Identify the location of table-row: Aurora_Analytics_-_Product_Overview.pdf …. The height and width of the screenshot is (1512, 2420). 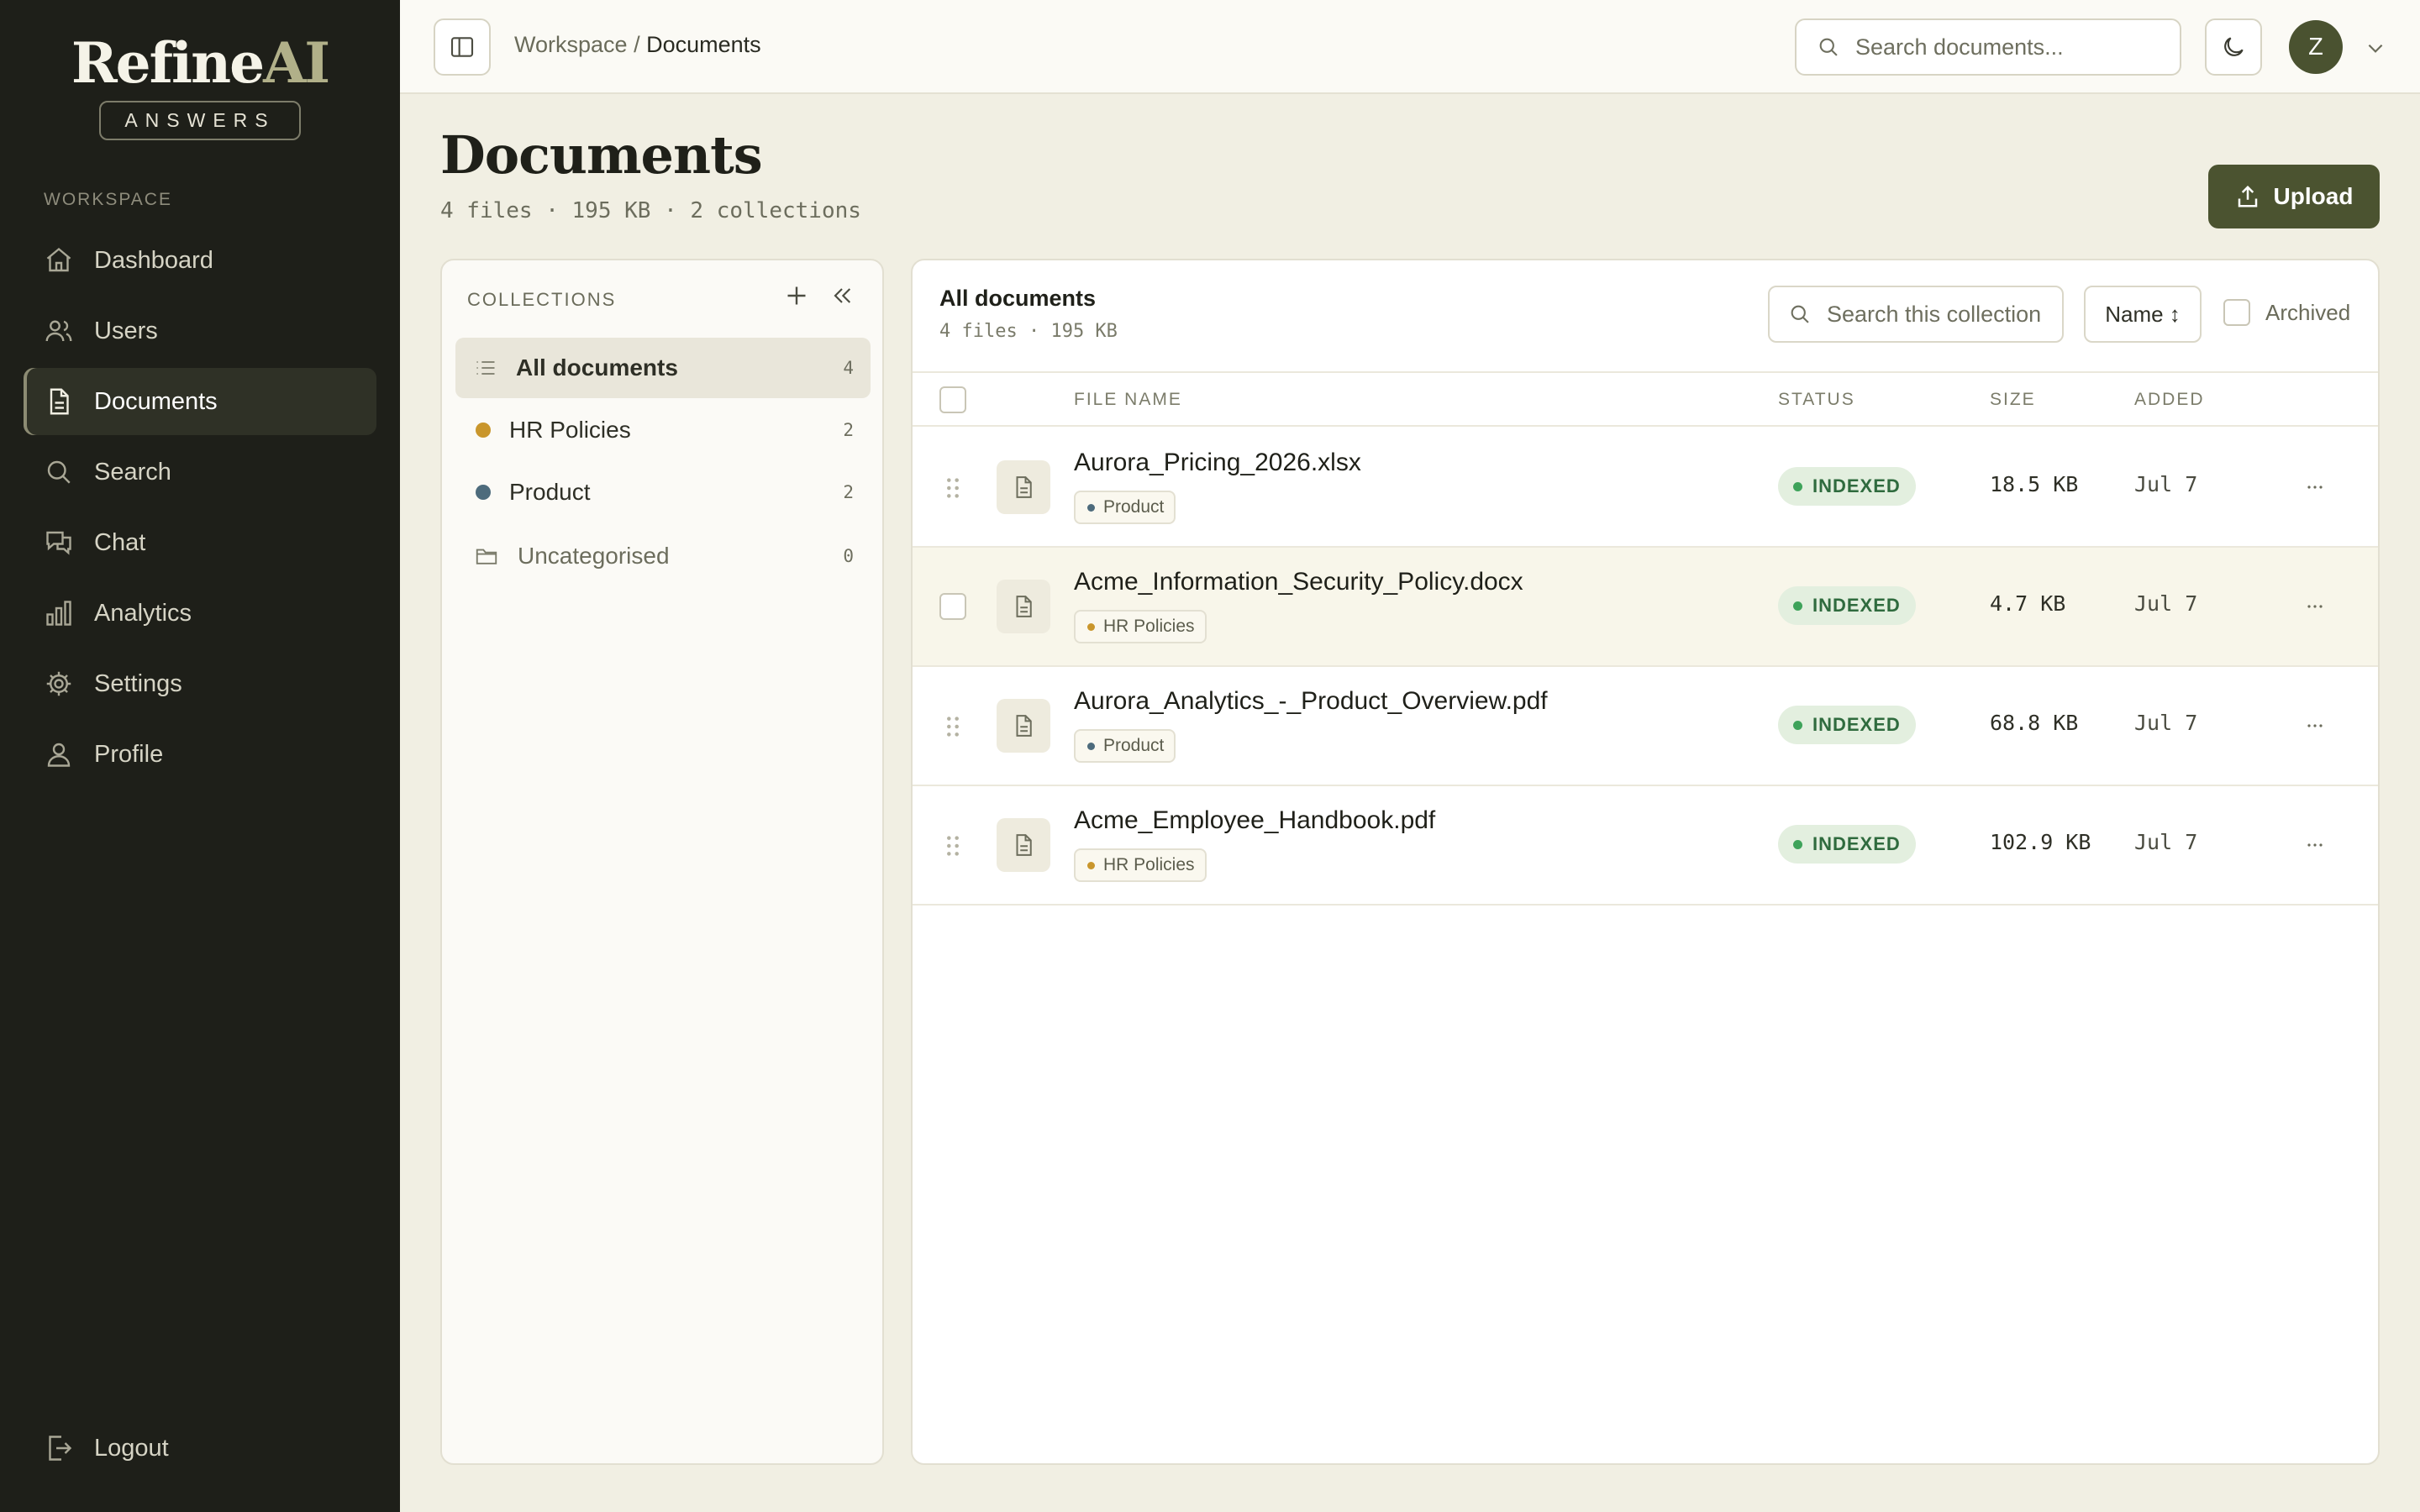
(1646, 726).